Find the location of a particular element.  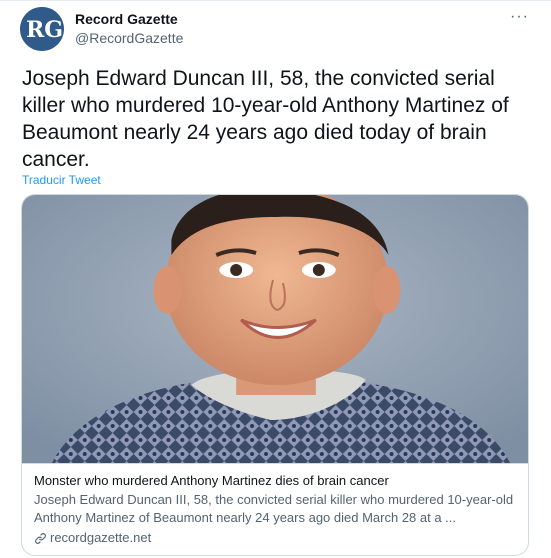

avatar: RG is located at coordinates (42, 29).